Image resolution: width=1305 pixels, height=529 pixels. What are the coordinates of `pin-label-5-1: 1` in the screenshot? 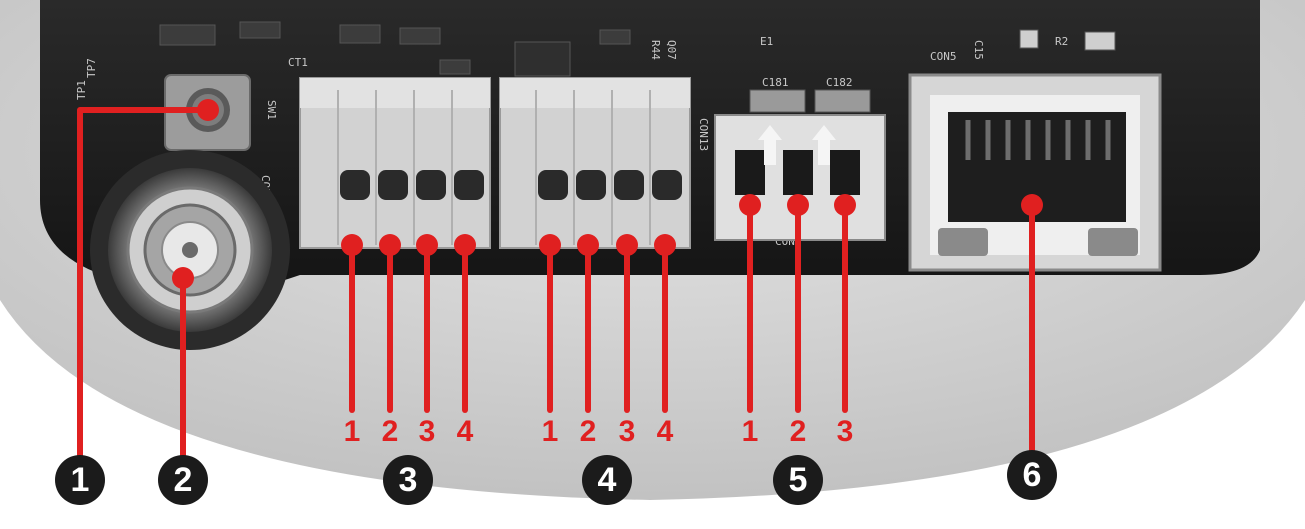 It's located at (750, 431).